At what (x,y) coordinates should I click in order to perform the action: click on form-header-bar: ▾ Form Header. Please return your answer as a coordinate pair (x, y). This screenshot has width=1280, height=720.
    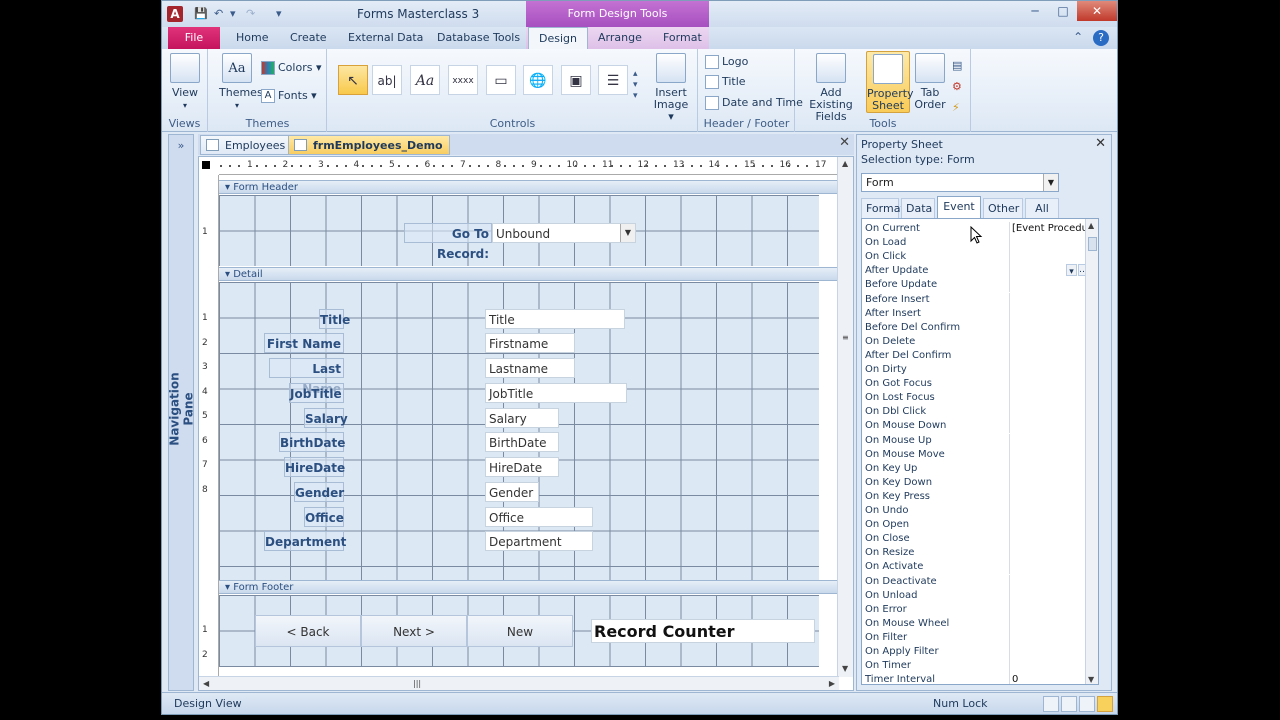
    Looking at the image, I should click on (529, 187).